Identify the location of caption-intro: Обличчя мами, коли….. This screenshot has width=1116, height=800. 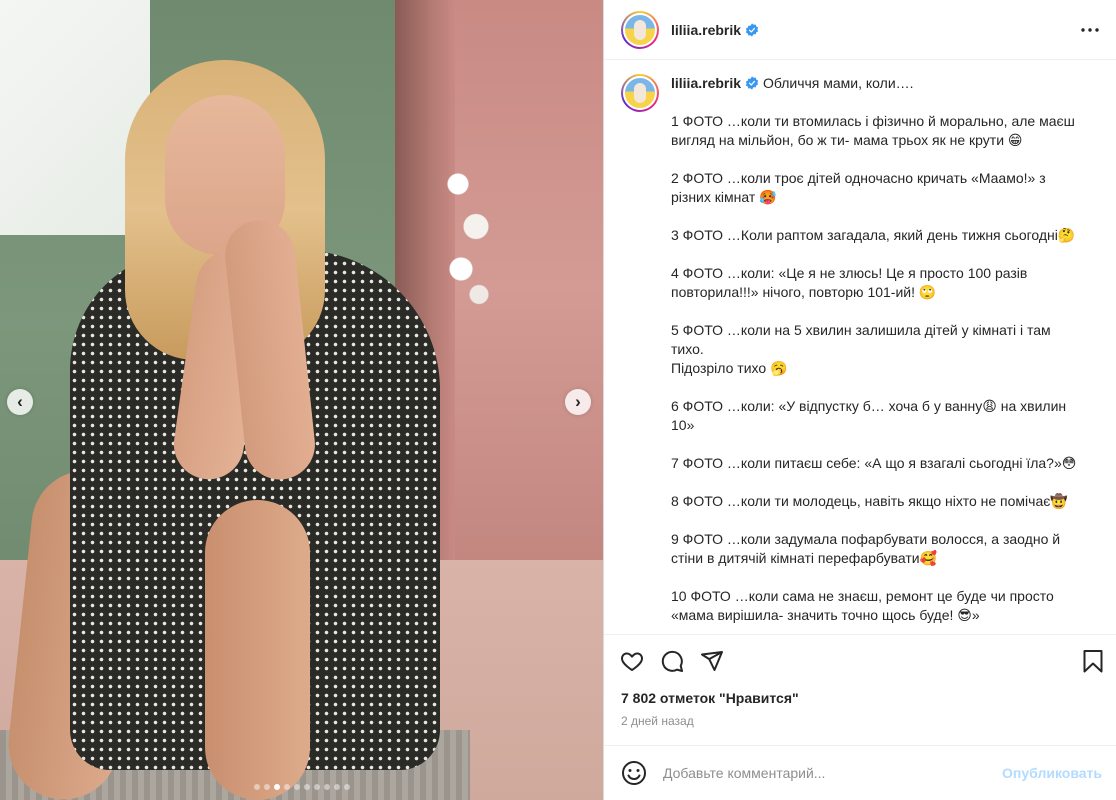
(838, 83).